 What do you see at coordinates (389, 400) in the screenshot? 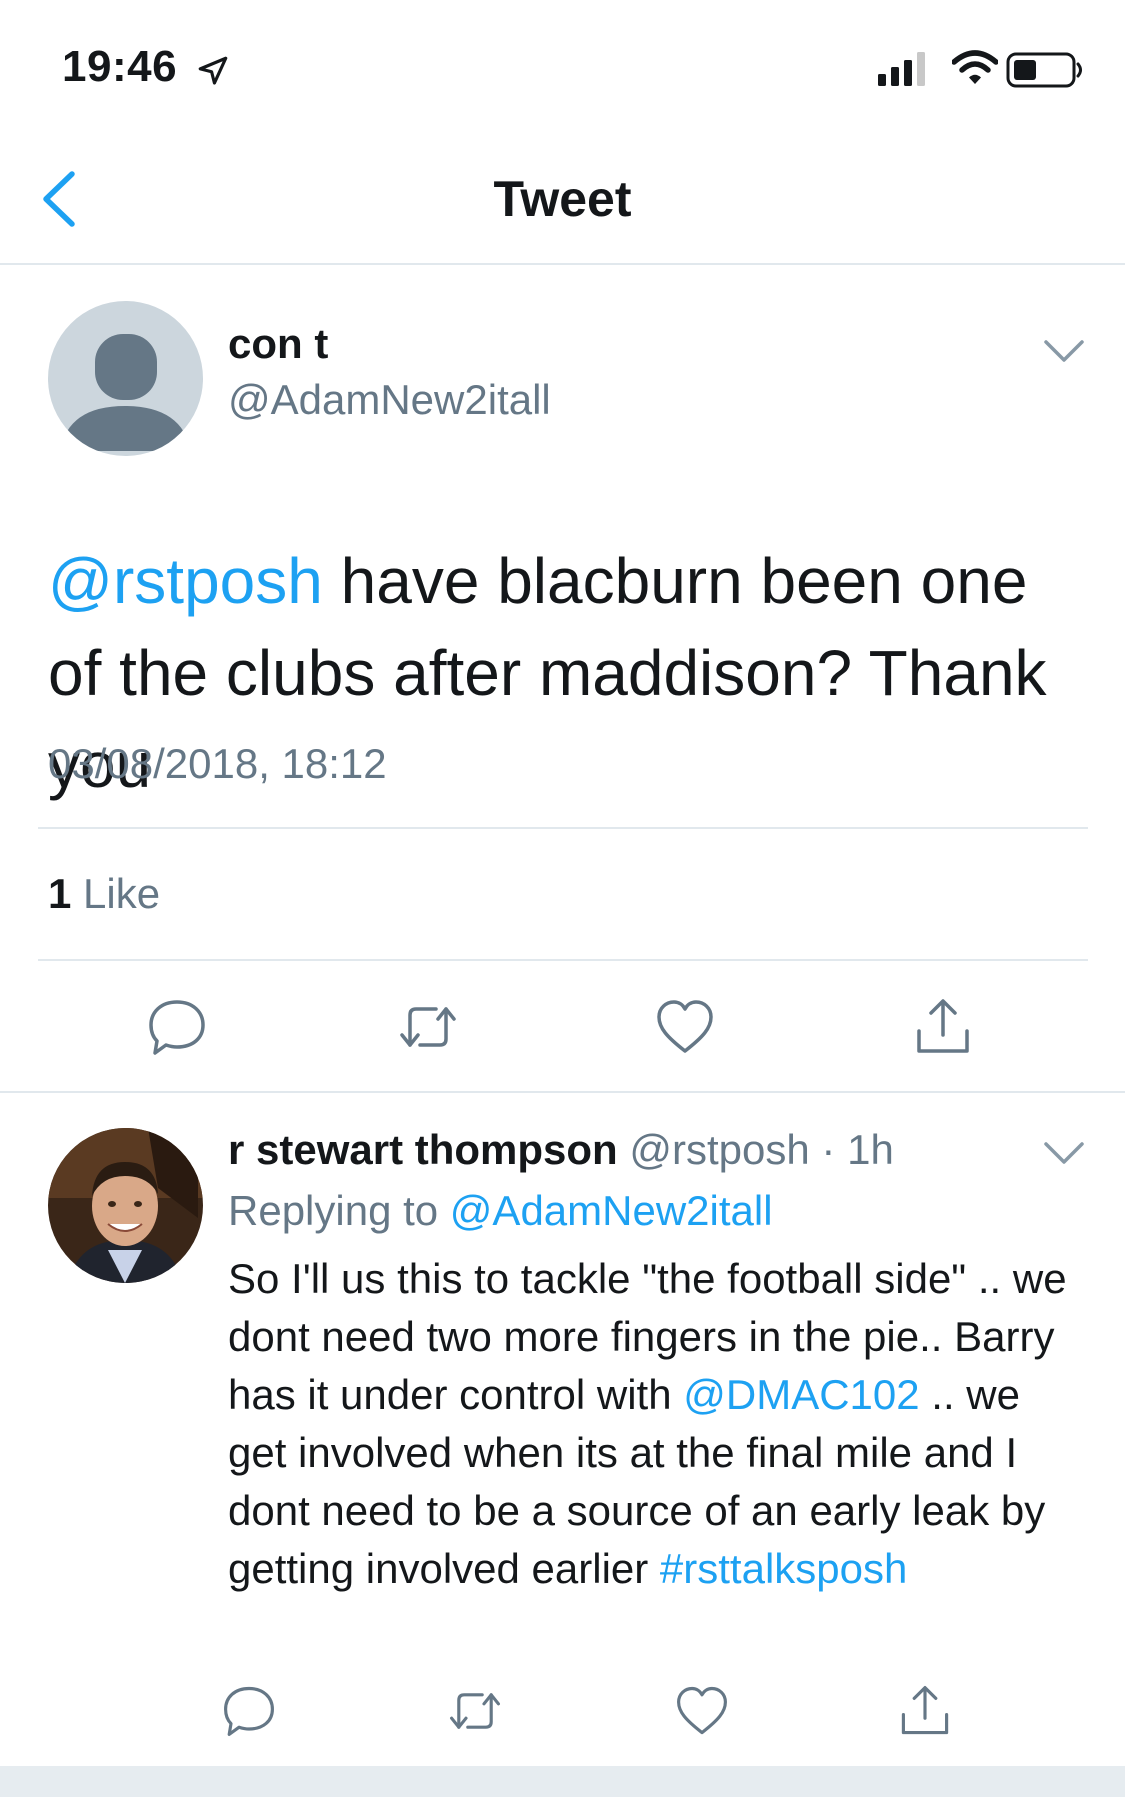
I see `user-handle: @AdamNew2itall` at bounding box center [389, 400].